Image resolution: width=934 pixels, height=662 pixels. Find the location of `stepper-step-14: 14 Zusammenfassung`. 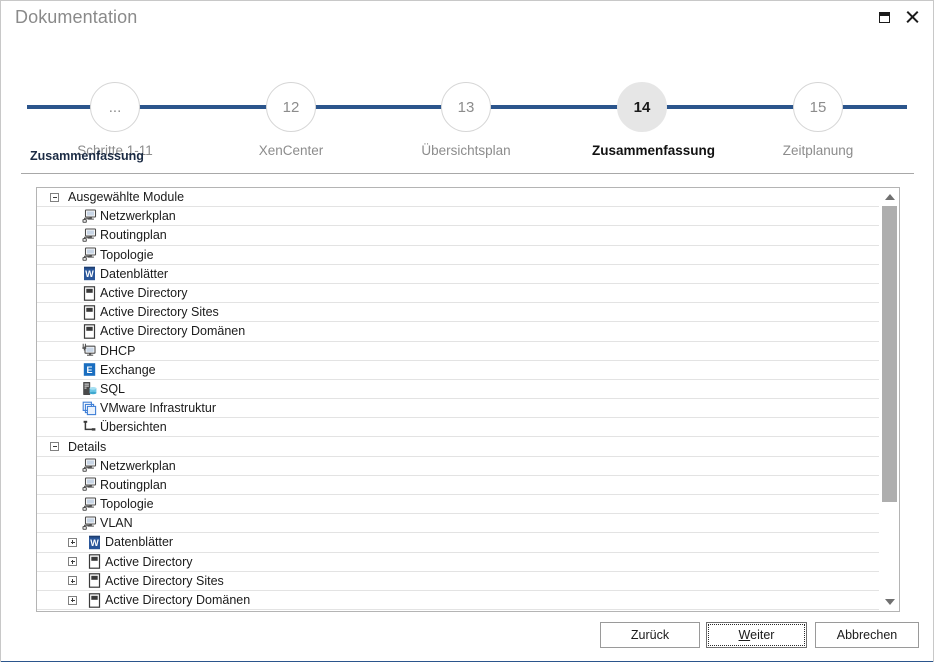

stepper-step-14: 14 Zusammenfassung is located at coordinates (654, 120).